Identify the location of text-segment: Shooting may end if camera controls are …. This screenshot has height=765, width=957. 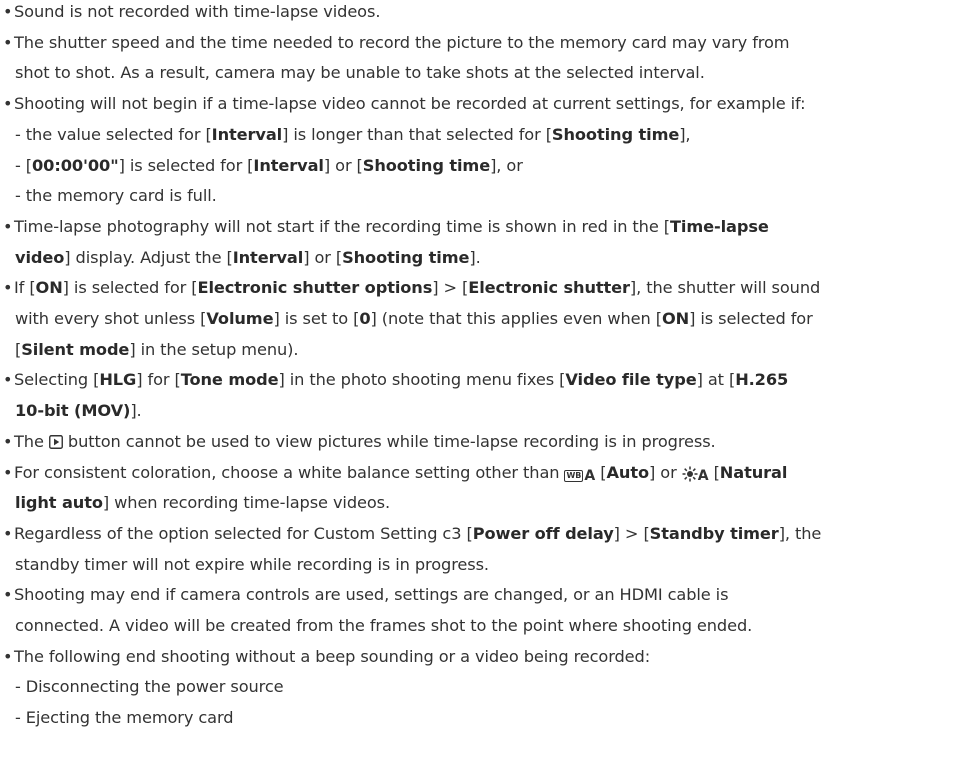
(371, 595).